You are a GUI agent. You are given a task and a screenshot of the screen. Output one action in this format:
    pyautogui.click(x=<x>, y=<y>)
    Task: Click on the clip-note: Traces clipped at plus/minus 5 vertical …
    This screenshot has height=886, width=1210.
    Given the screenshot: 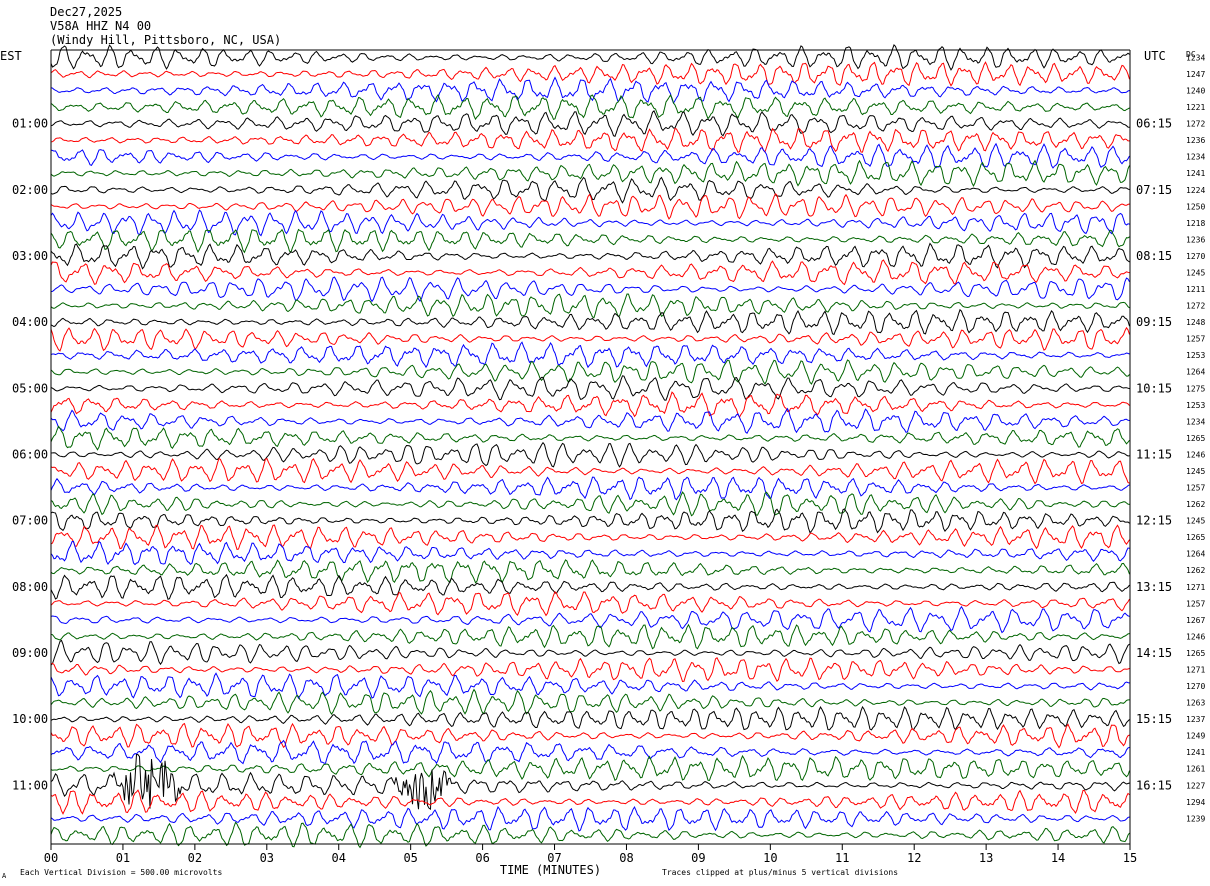 What is the action you would take?
    pyautogui.click(x=780, y=872)
    